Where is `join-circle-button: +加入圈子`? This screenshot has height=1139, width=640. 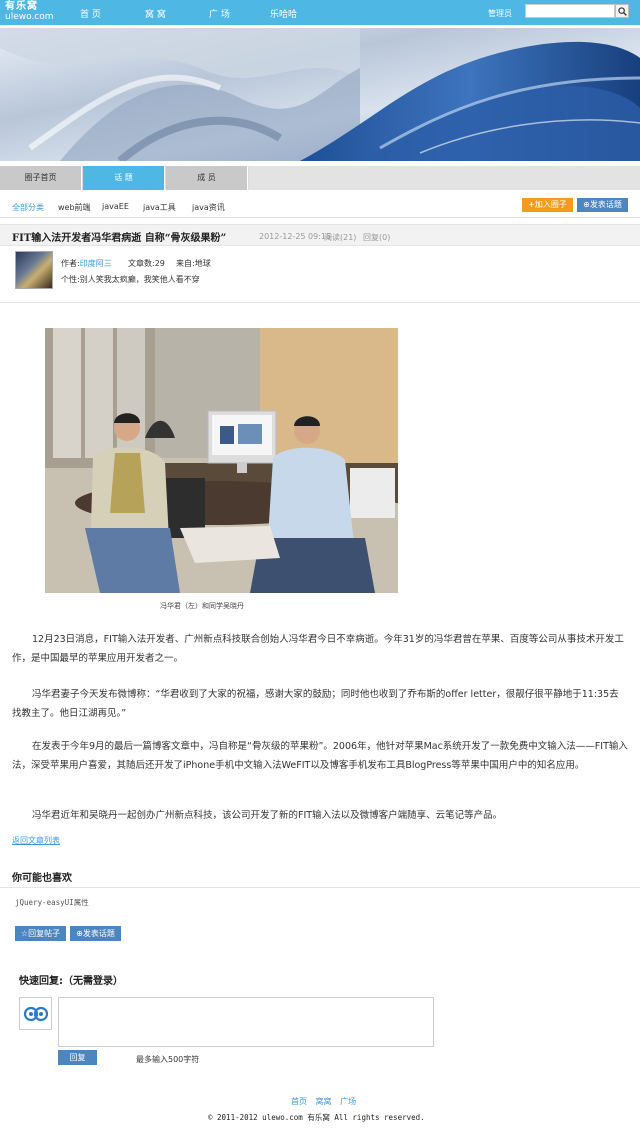 join-circle-button: +加入圈子 is located at coordinates (547, 205).